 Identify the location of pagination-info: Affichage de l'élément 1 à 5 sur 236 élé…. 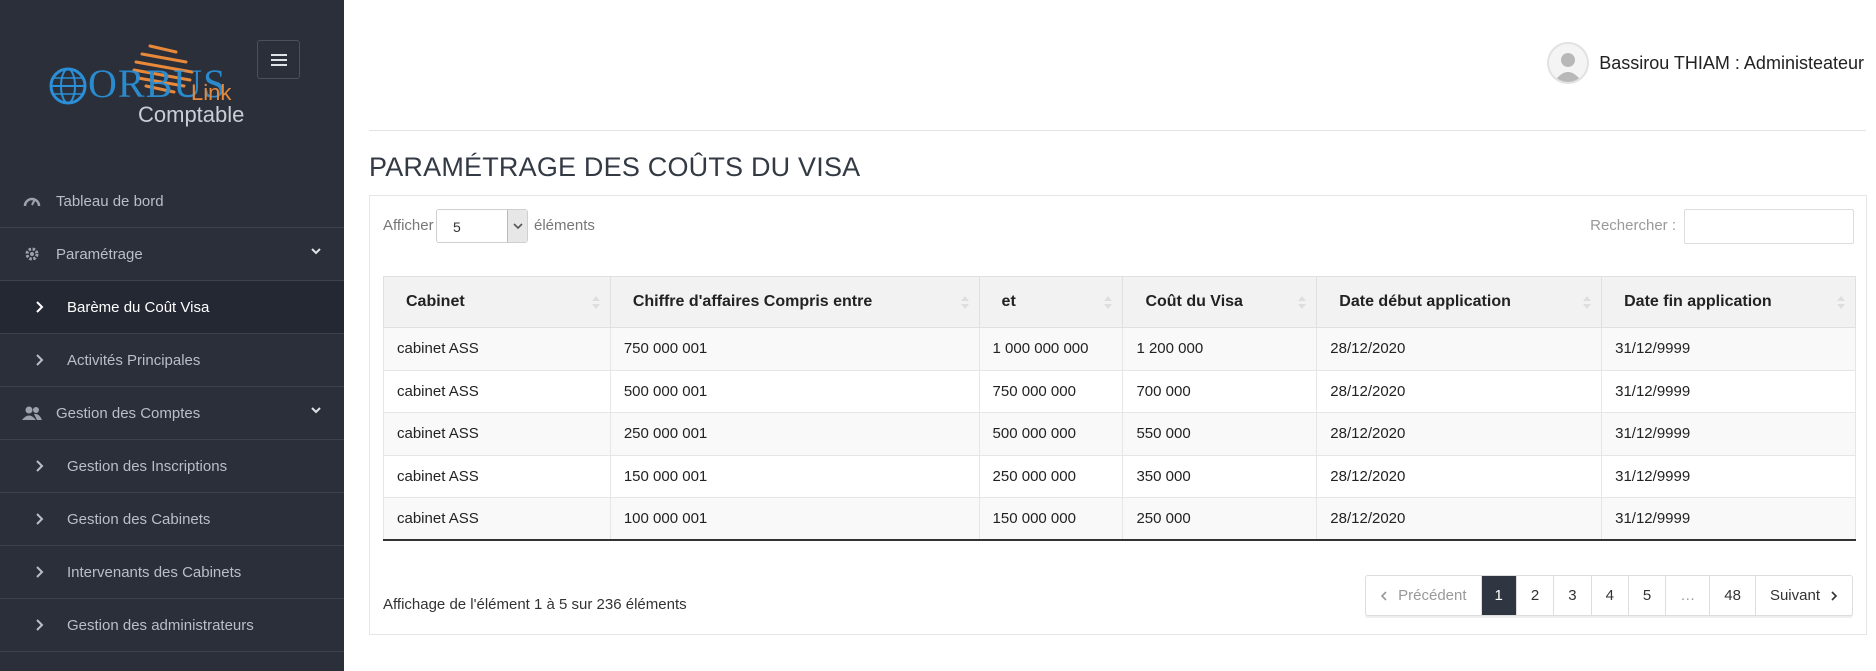
(535, 604).